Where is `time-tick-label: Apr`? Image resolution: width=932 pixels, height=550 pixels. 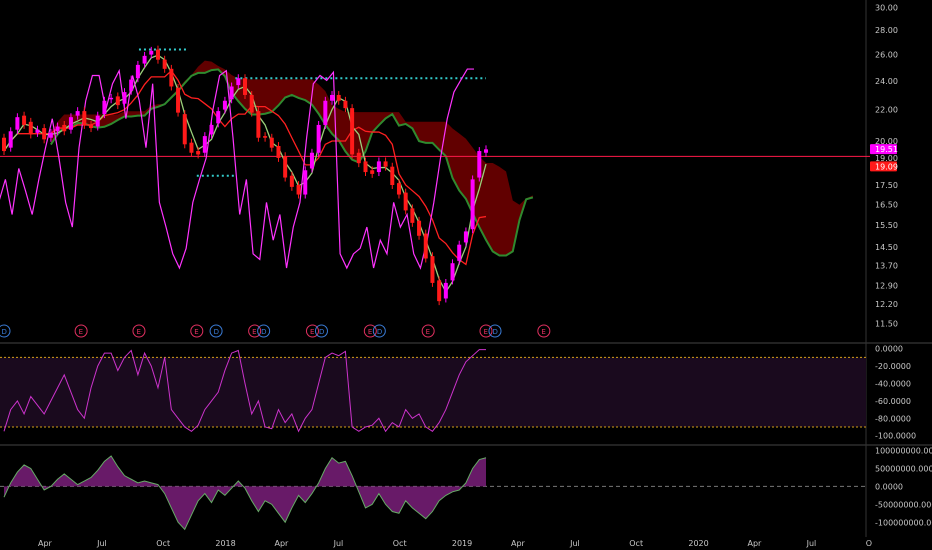 time-tick-label: Apr is located at coordinates (282, 543).